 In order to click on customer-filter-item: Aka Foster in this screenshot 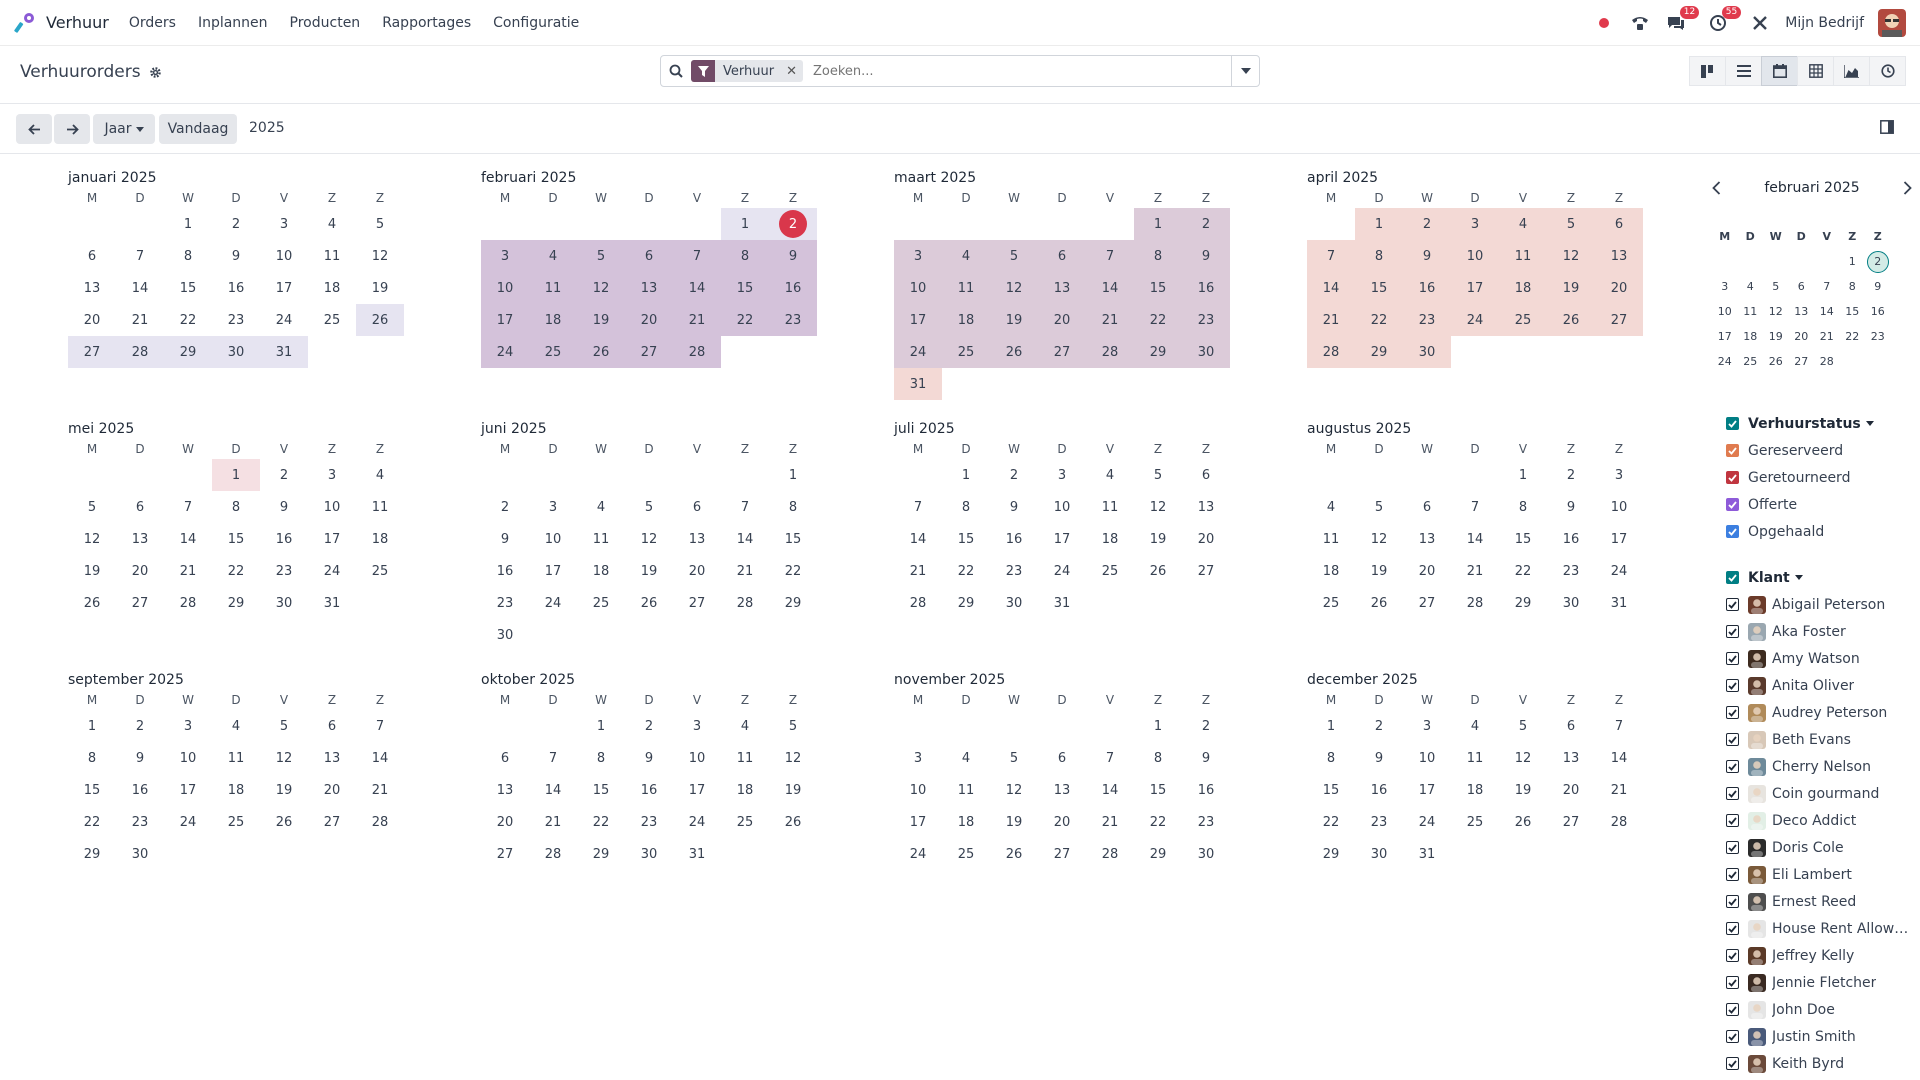, I will do `click(1821, 631)`.